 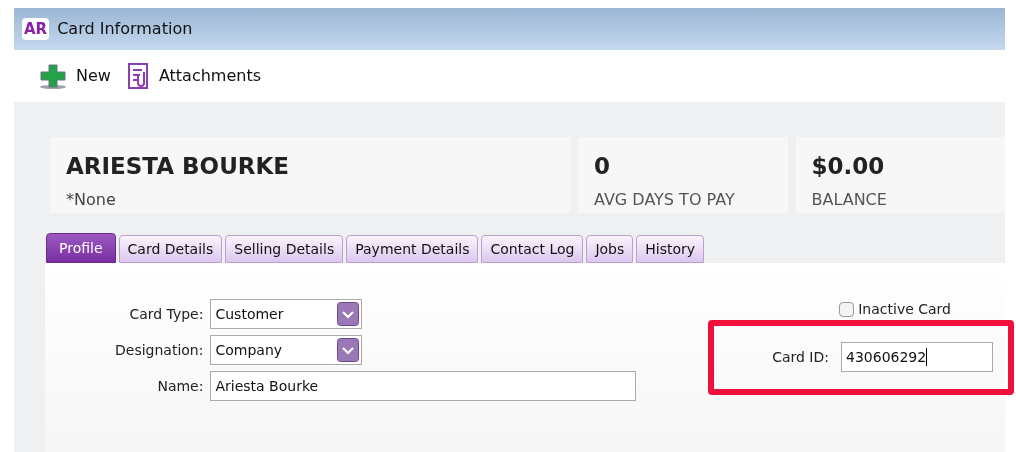 I want to click on app-logo: AR, so click(x=36, y=29).